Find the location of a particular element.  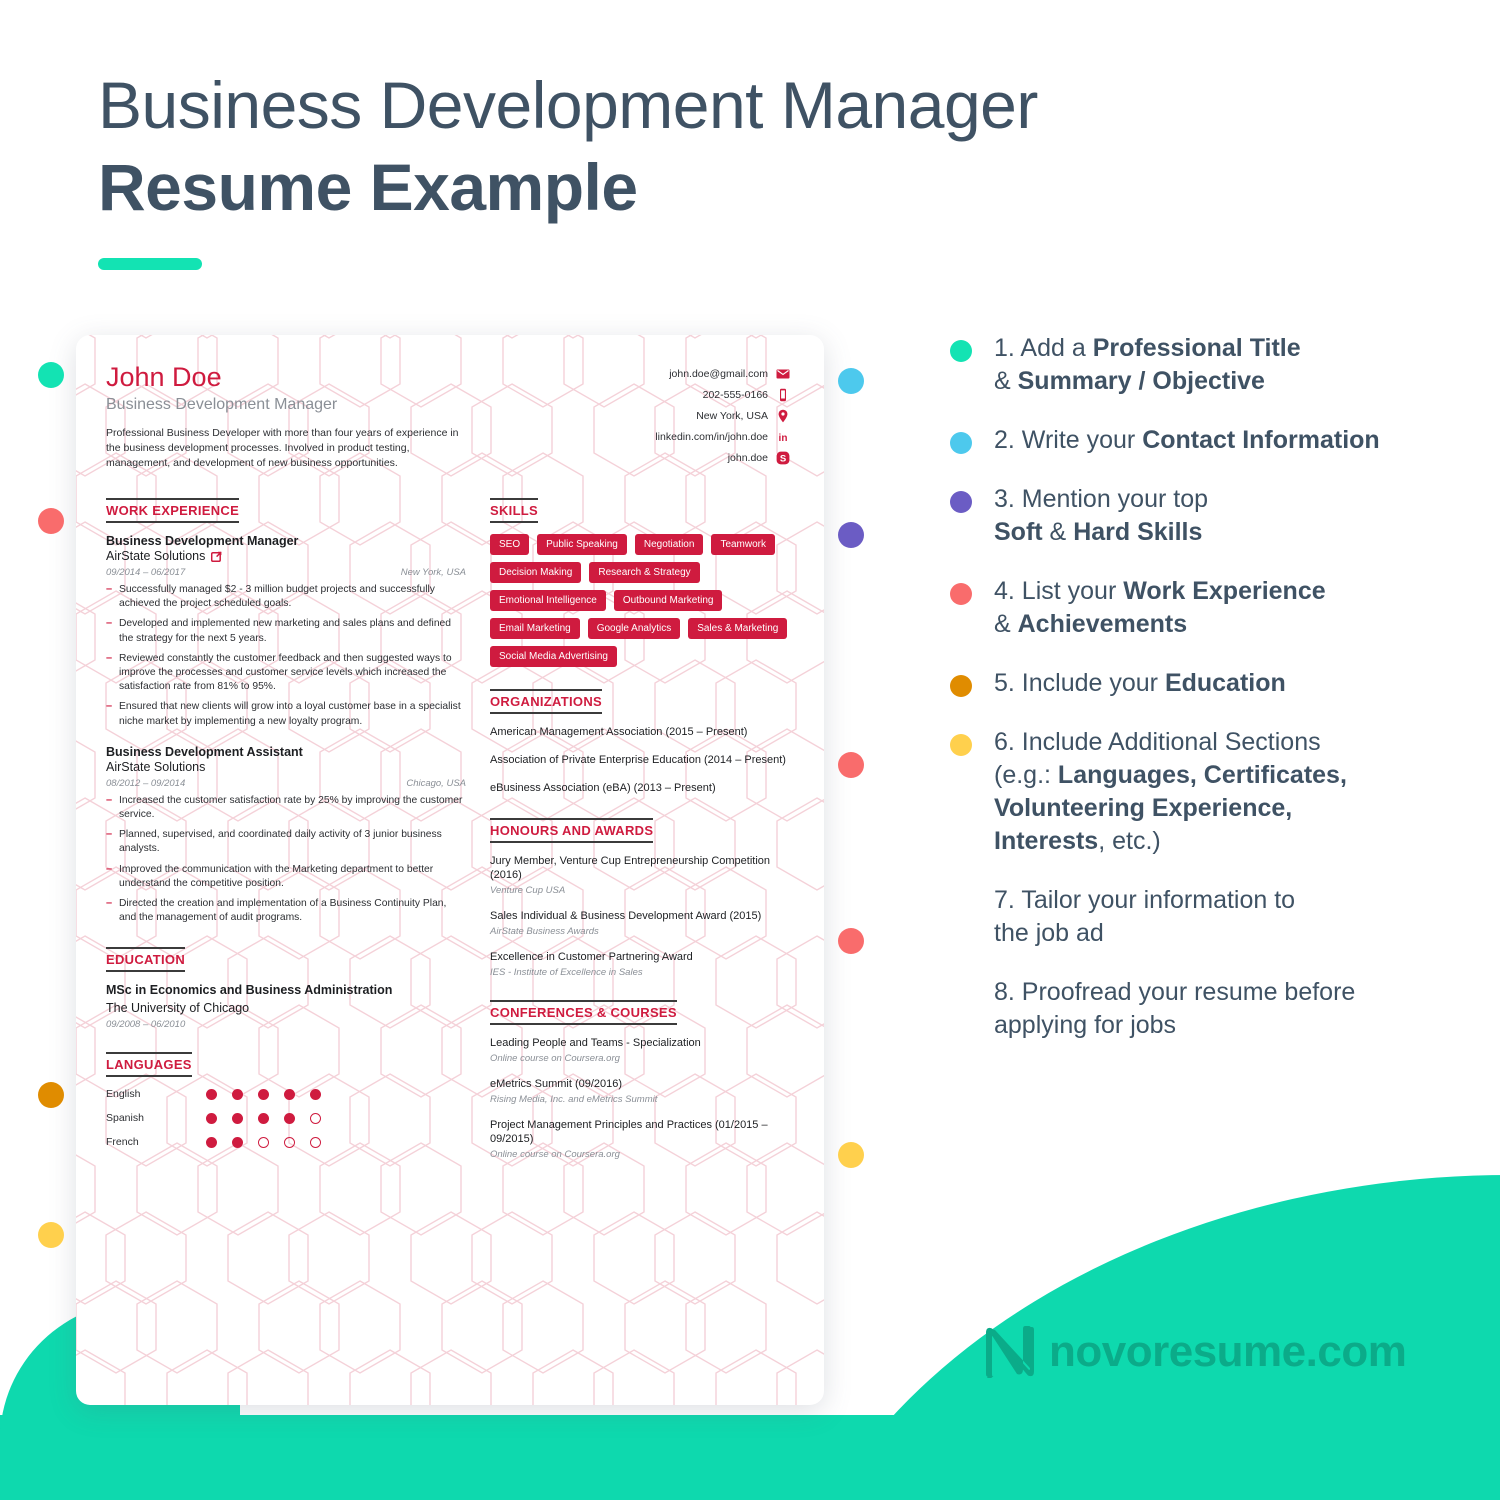

job-dates: 09/2014 – 06/2017 is located at coordinates (146, 572).